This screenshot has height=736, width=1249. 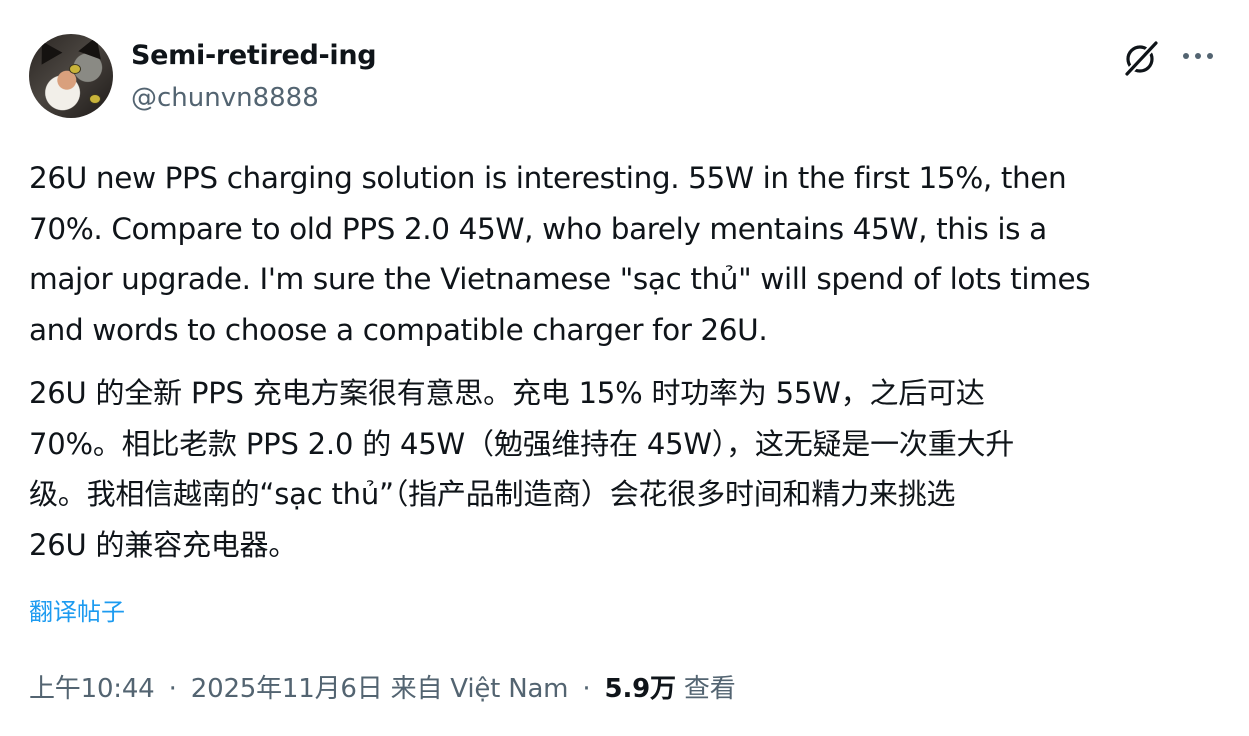 What do you see at coordinates (479, 689) in the screenshot?
I see `post-source: 来自 Việt Nam` at bounding box center [479, 689].